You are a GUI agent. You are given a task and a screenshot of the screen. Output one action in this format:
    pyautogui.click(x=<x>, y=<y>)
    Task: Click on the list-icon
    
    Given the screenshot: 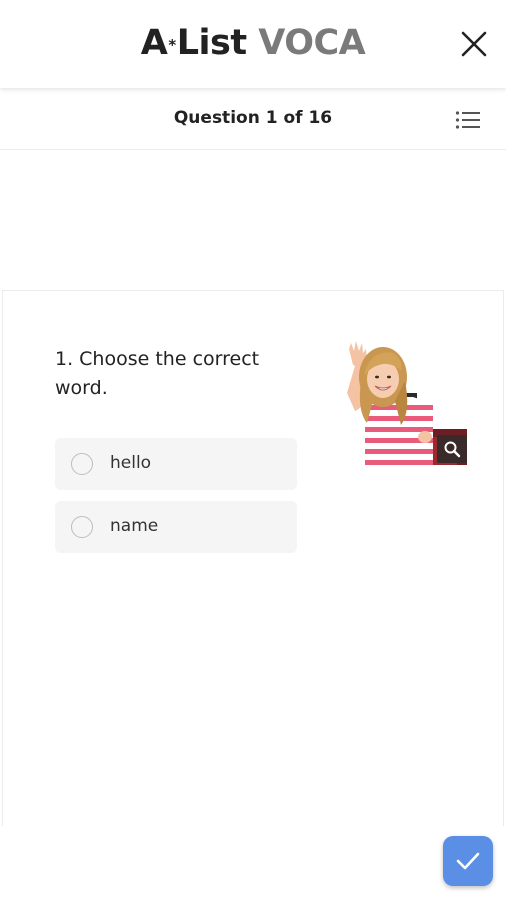 What is the action you would take?
    pyautogui.click(x=467, y=120)
    